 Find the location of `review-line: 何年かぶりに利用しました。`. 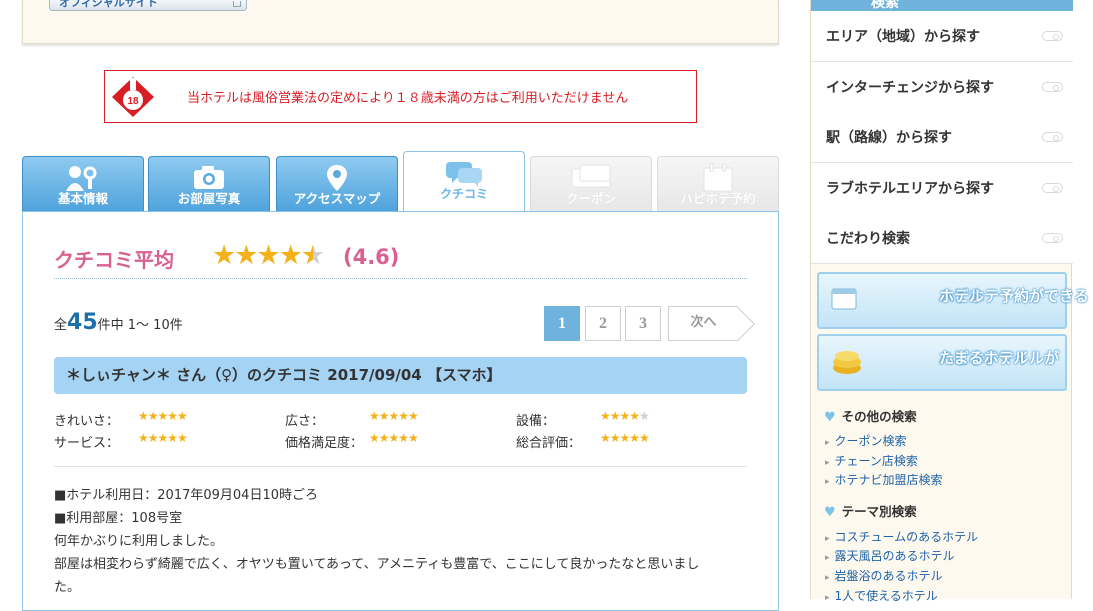

review-line: 何年かぶりに利用しました。 is located at coordinates (139, 541).